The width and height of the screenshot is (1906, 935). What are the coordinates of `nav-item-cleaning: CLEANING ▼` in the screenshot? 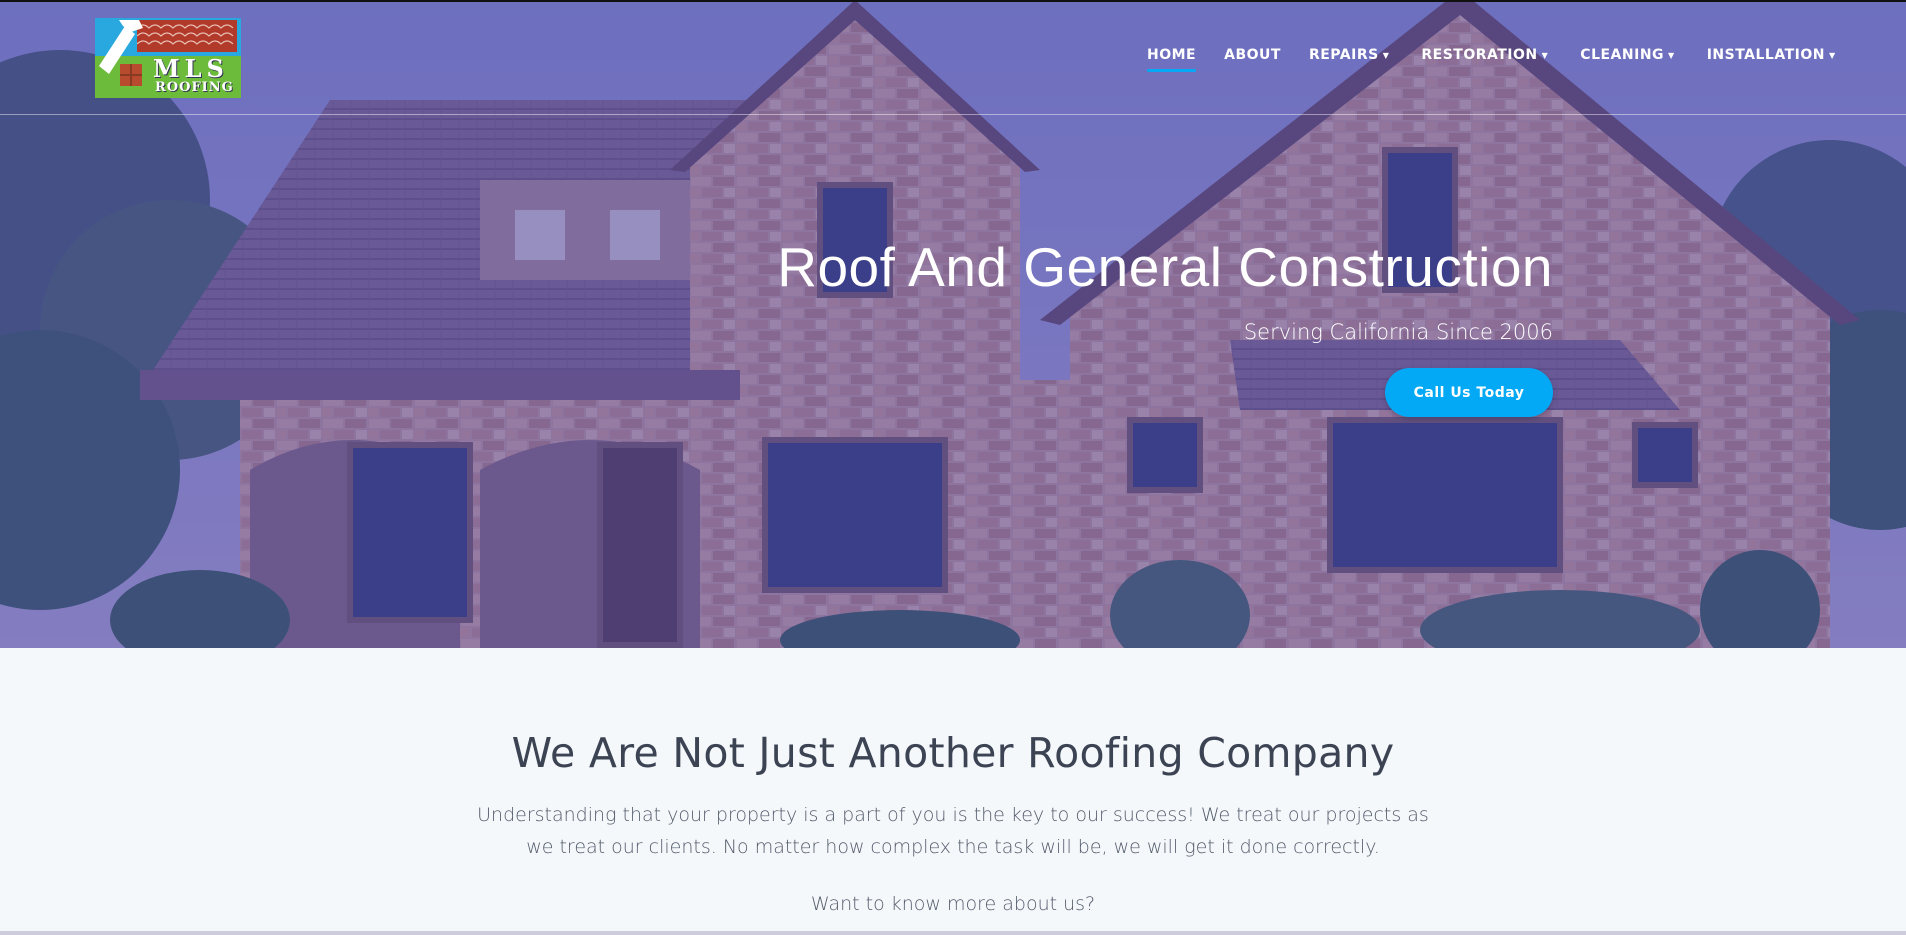 It's located at (1627, 55).